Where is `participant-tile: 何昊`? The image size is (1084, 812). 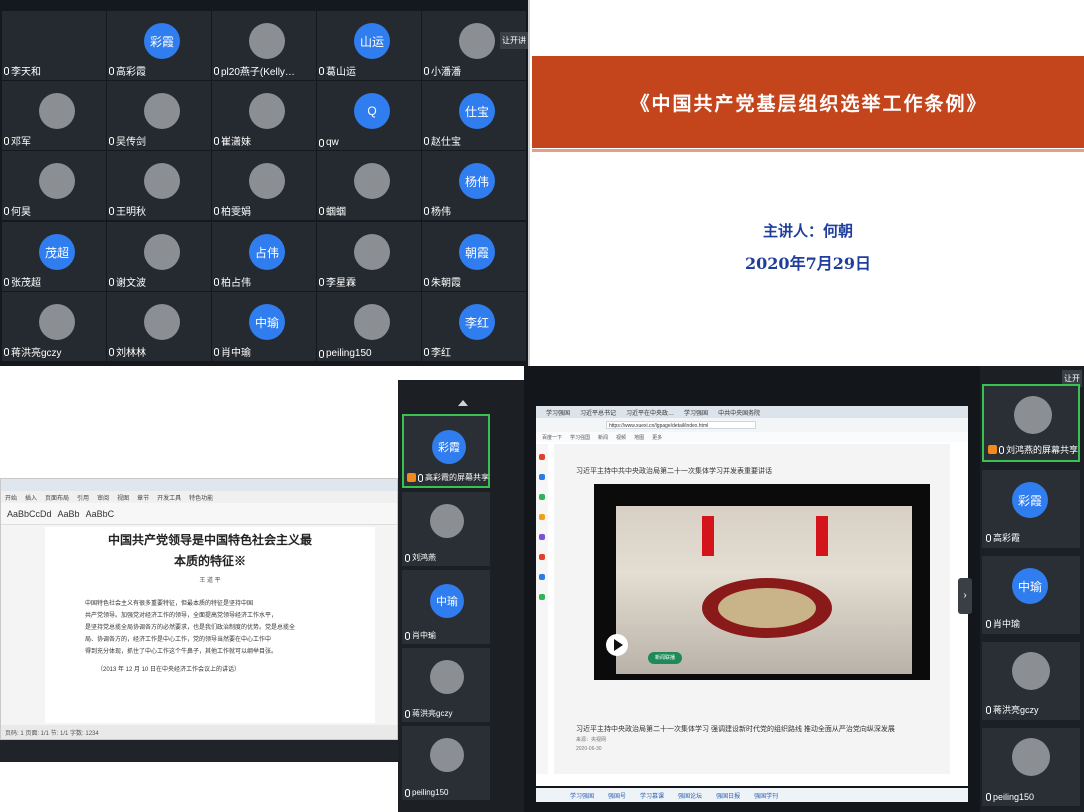
participant-tile: 何昊 is located at coordinates (54, 185).